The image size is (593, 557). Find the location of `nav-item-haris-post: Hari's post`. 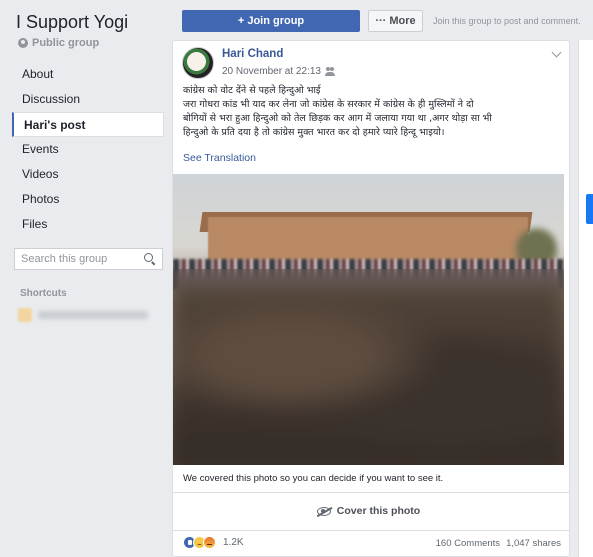

nav-item-haris-post: Hari's post is located at coordinates (88, 124).